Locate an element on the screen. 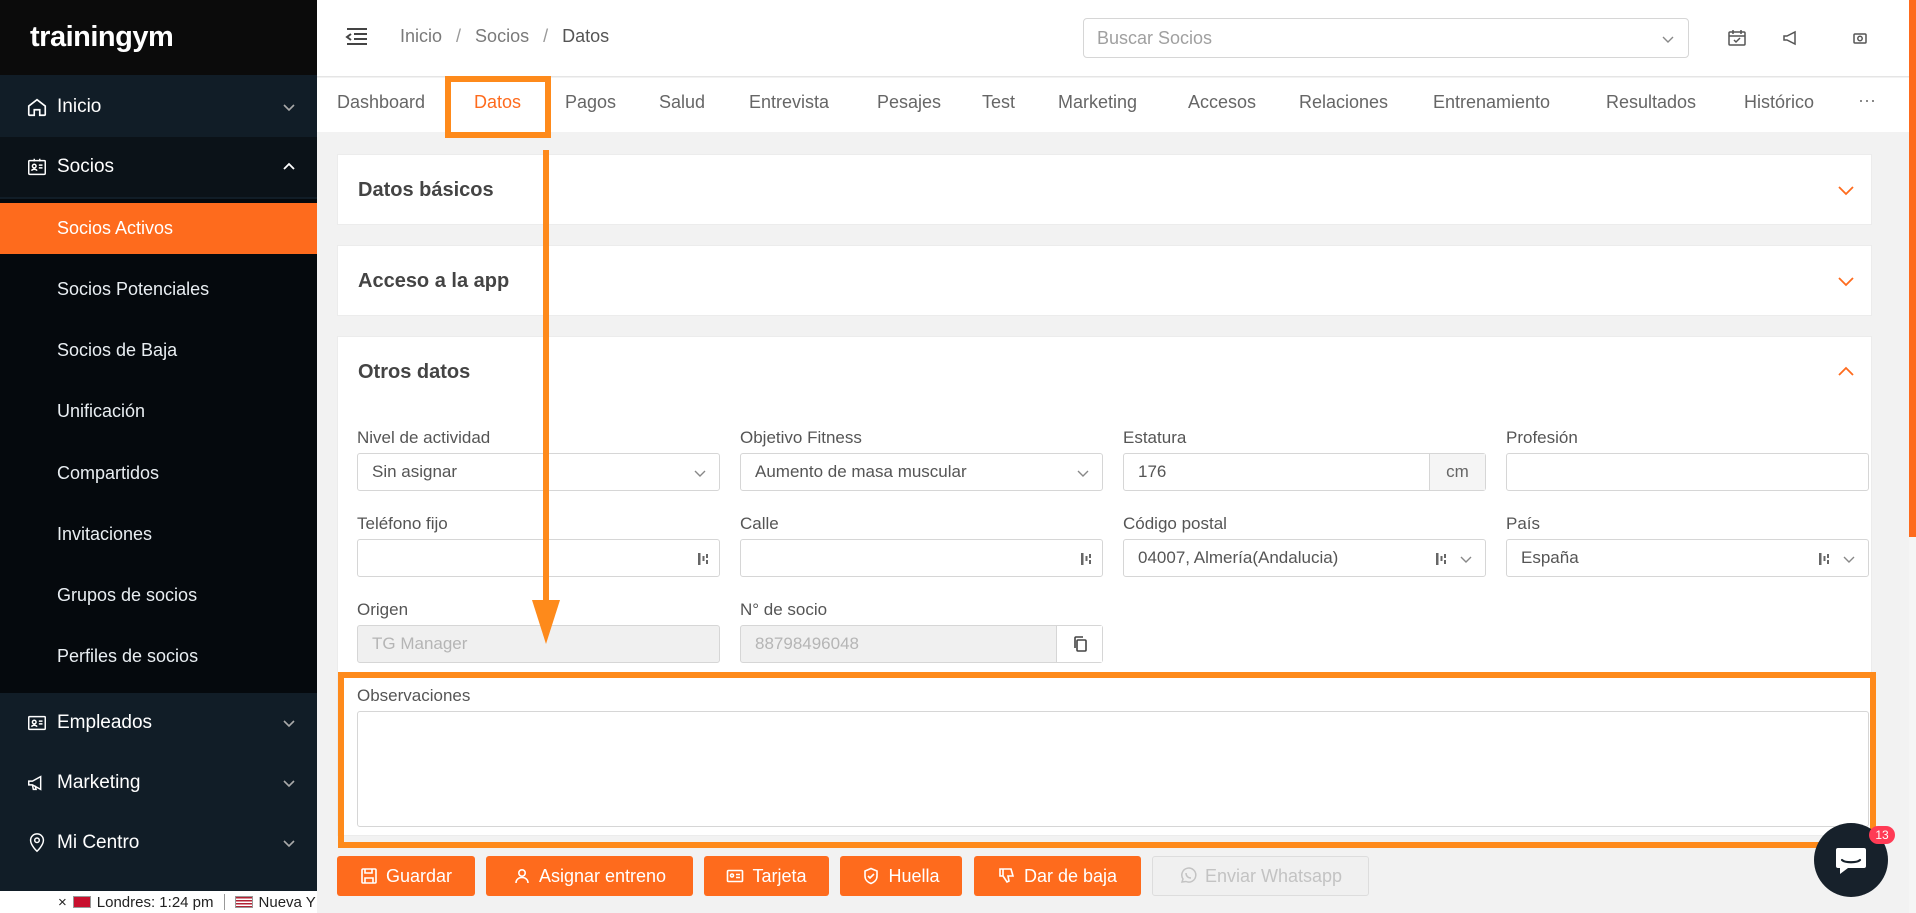 This screenshot has width=1916, height=913. tab-datos: Datos is located at coordinates (497, 102).